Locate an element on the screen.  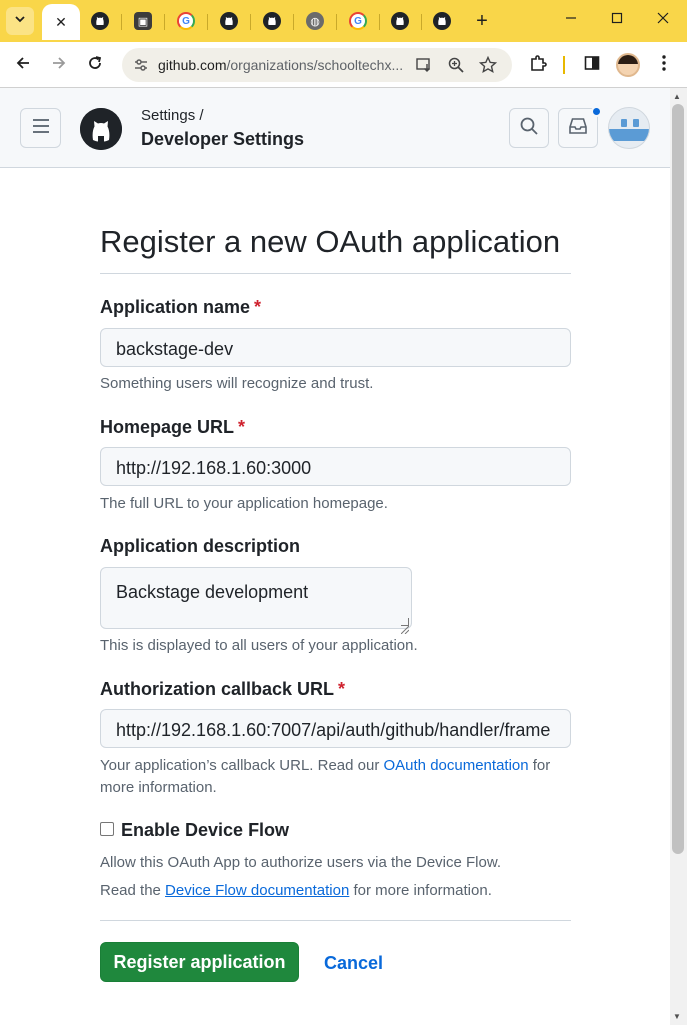
arrow-right-icon is located at coordinates (59, 65).